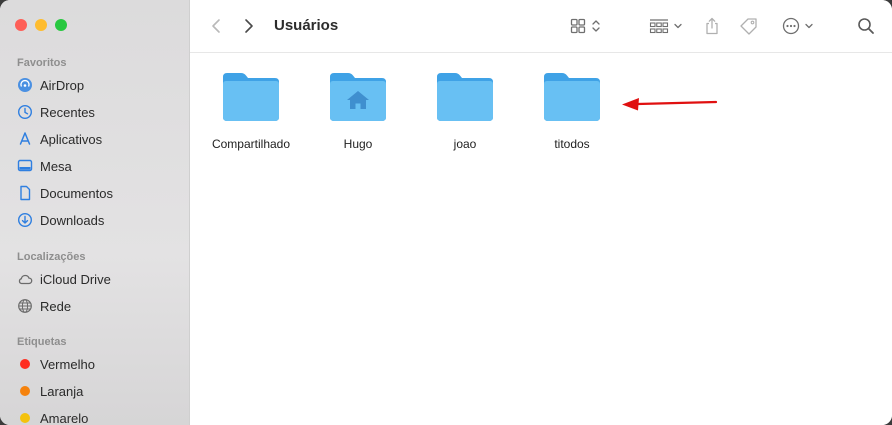 Image resolution: width=892 pixels, height=425 pixels. I want to click on sidebar-item-aplicativos: Aplicativos, so click(59, 139).